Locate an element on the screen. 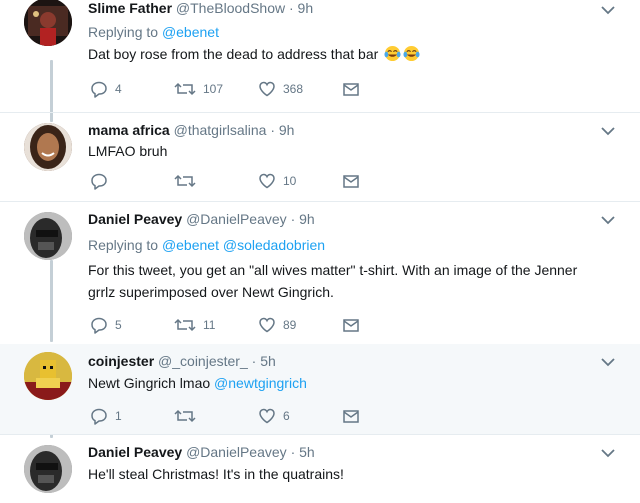 The width and height of the screenshot is (640, 503). reply-button: 4 is located at coordinates (106, 89).